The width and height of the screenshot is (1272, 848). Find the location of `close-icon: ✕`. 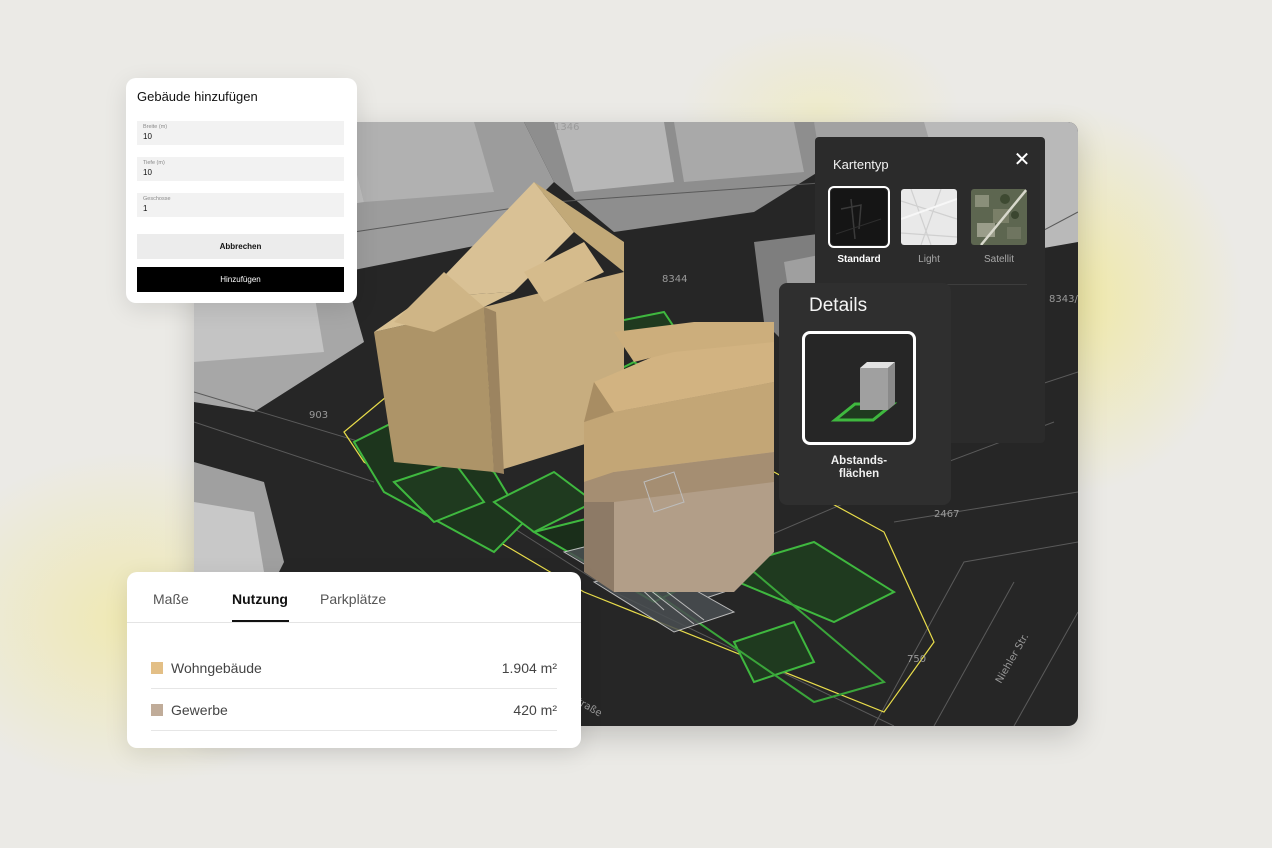

close-icon: ✕ is located at coordinates (1022, 160).